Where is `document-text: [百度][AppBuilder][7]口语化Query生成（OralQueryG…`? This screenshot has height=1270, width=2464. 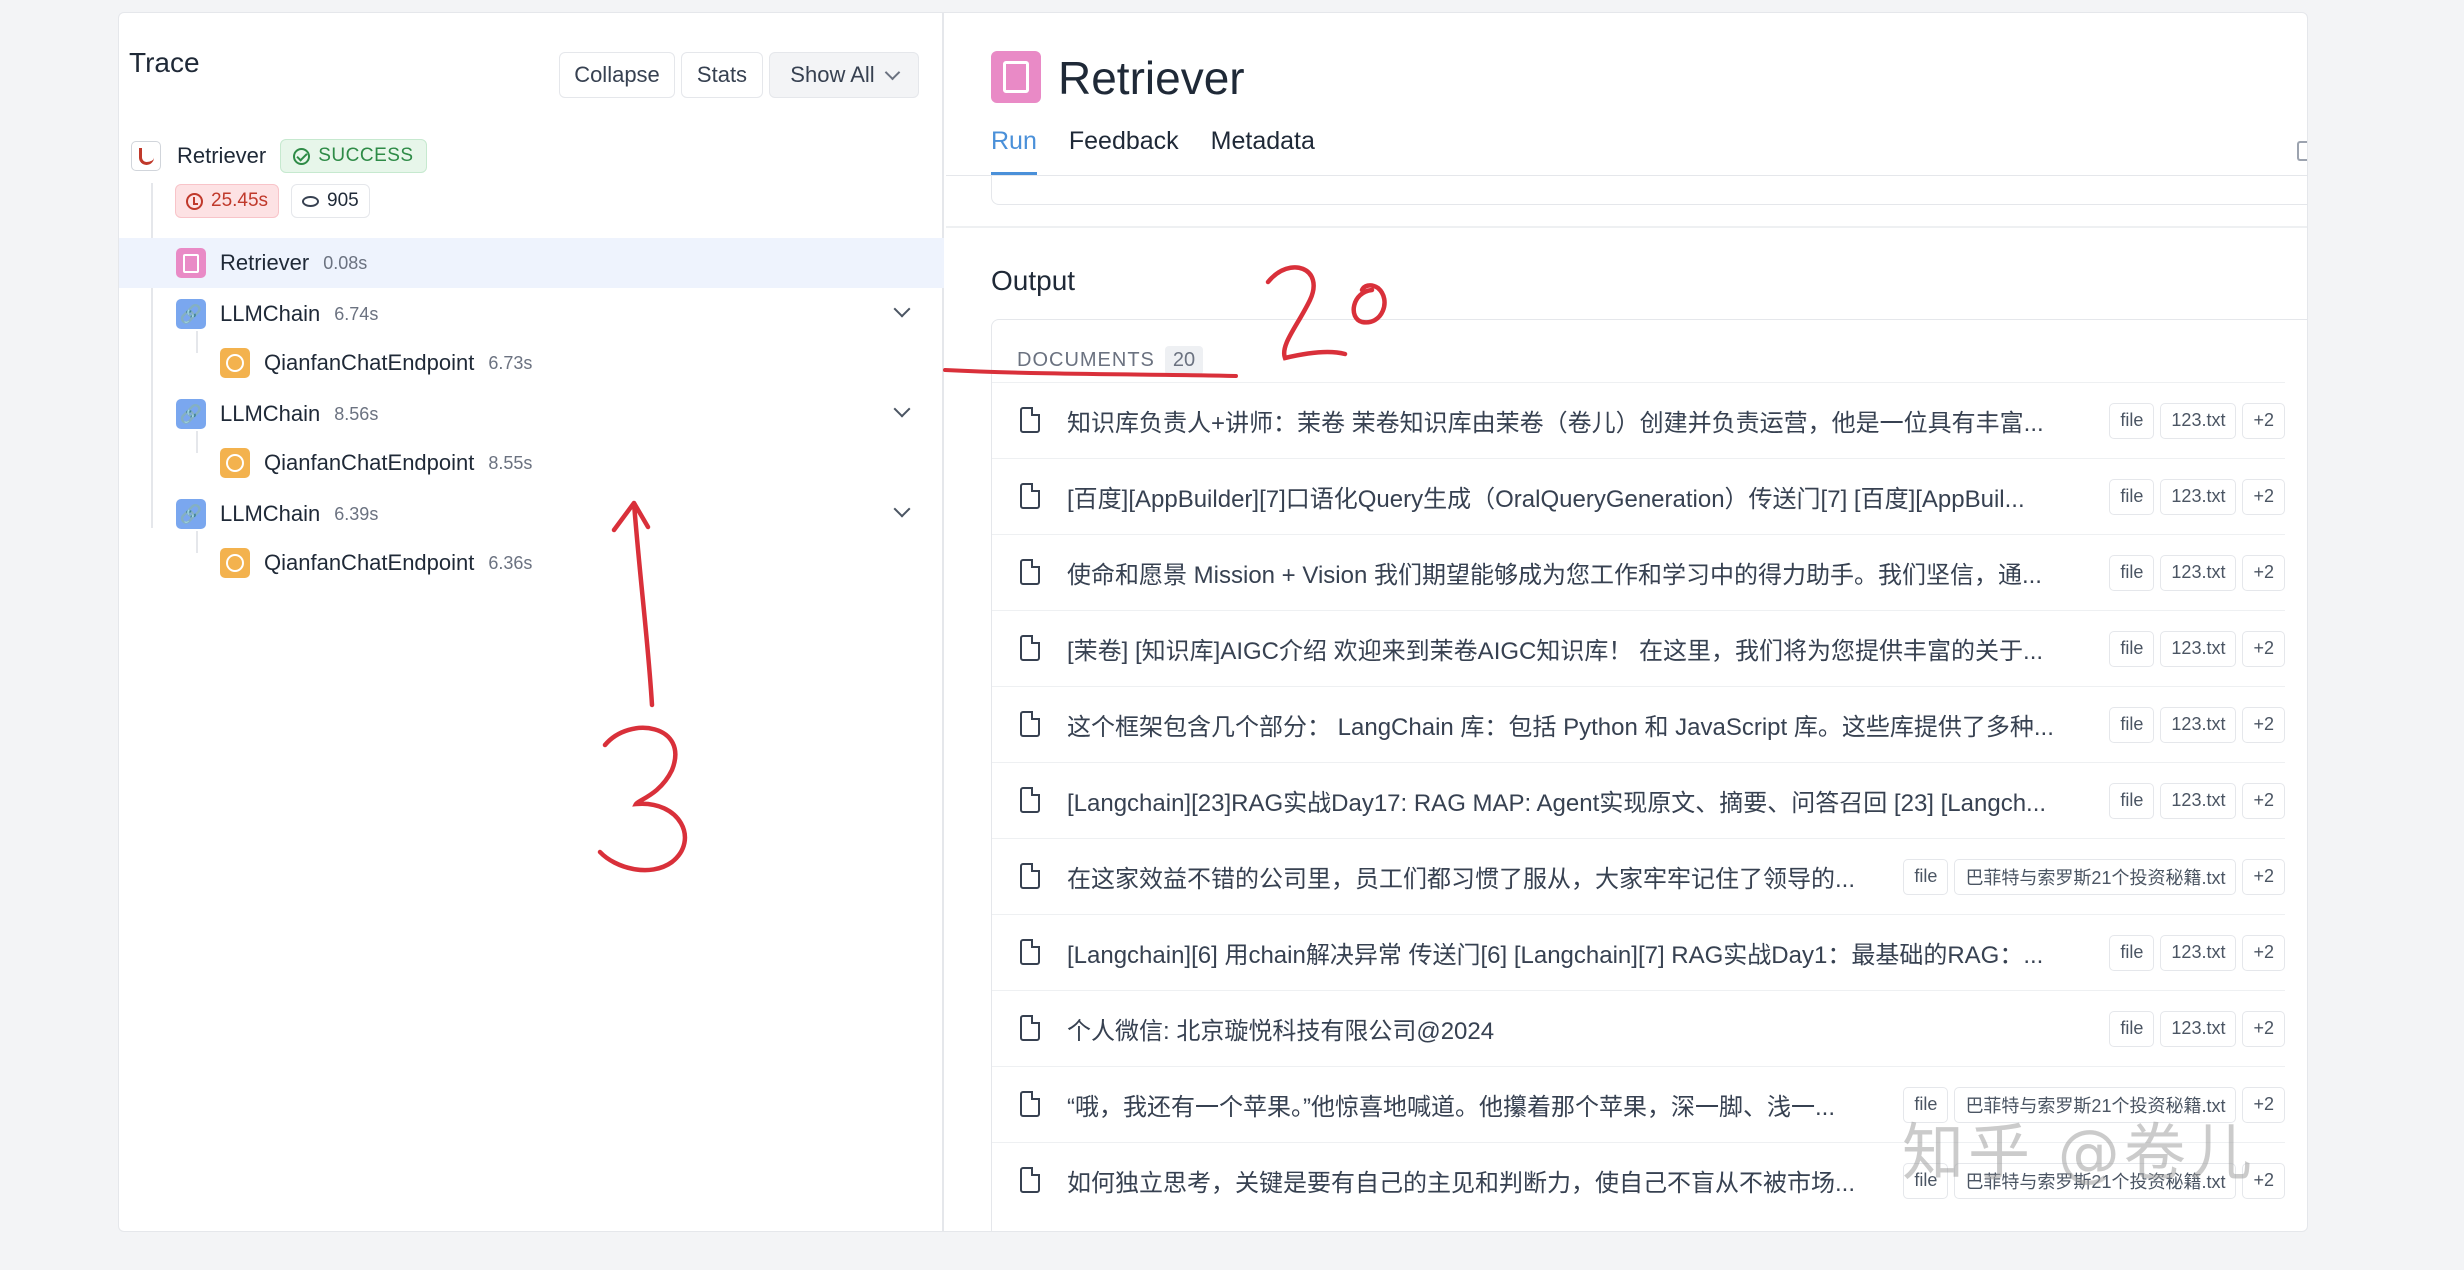
document-text: [百度][AppBuilder][7]口语化Query生成（OralQueryG… is located at coordinates (1546, 499).